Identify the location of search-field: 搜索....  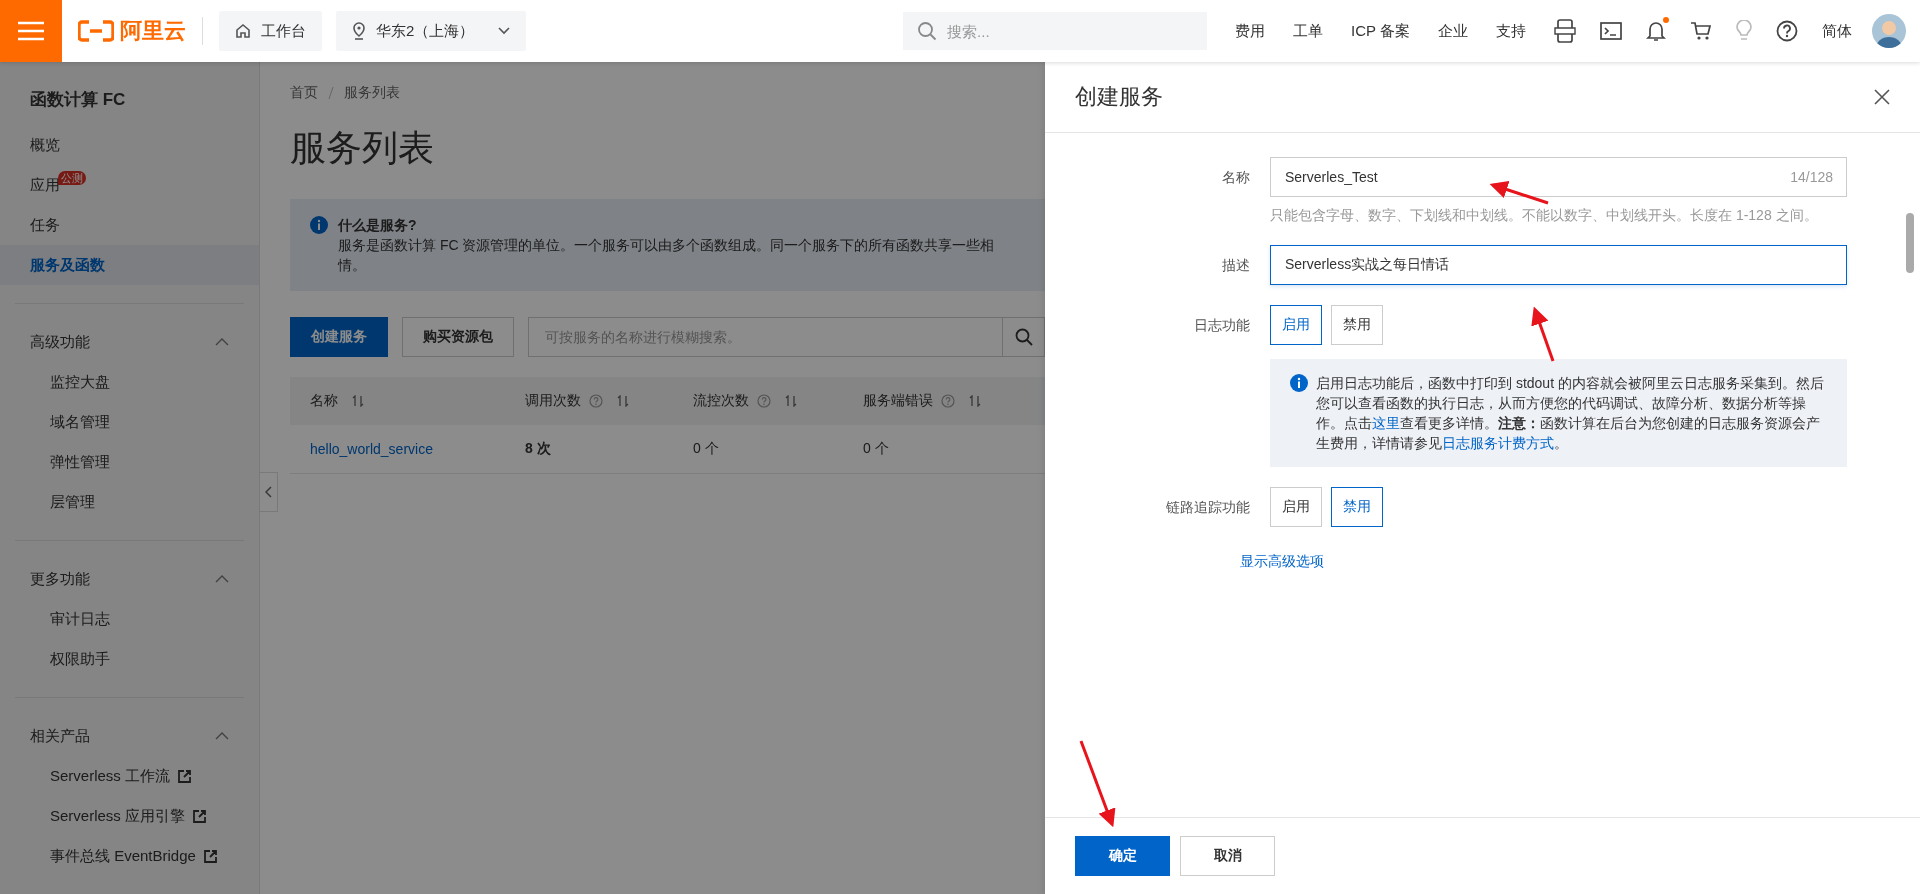
(1055, 31).